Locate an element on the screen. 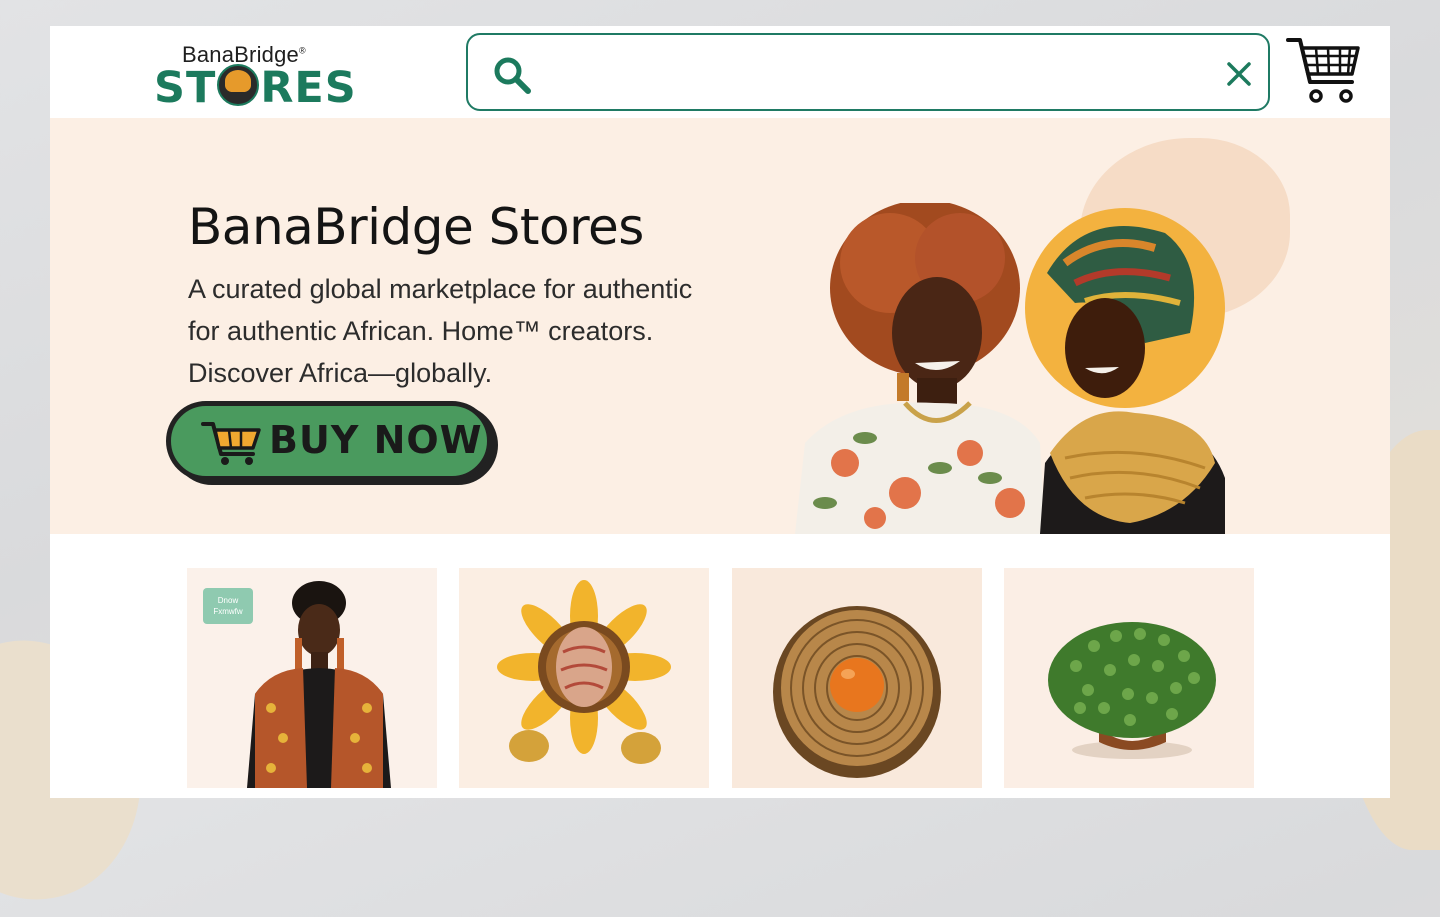  product-card-green-bowl is located at coordinates (1129, 678).